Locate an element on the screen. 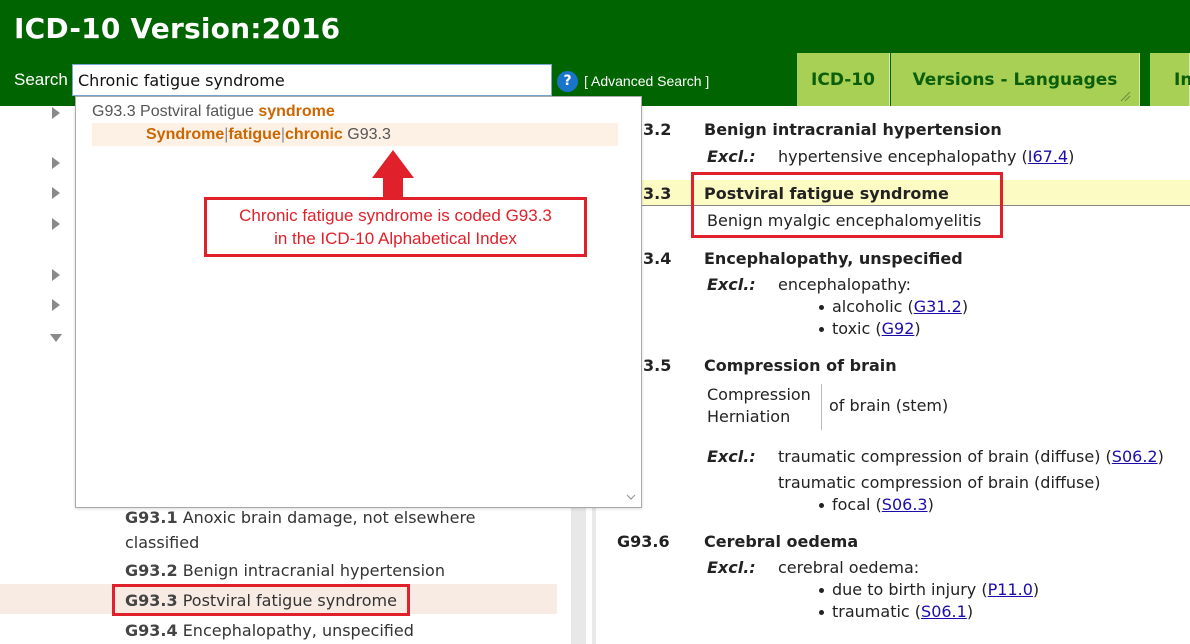 Image resolution: width=1190 pixels, height=644 pixels. scroll-down-icon is located at coordinates (631, 497).